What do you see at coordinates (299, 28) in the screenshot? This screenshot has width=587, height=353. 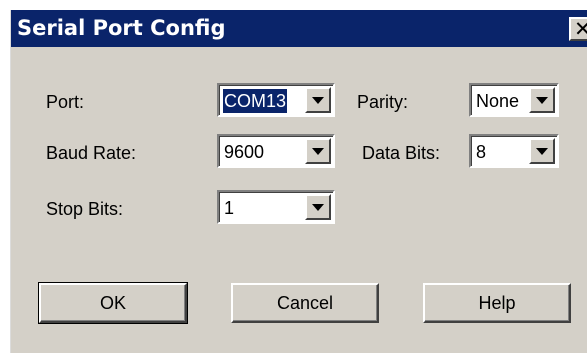 I see `title-bar: Serial Port Config ✕` at bounding box center [299, 28].